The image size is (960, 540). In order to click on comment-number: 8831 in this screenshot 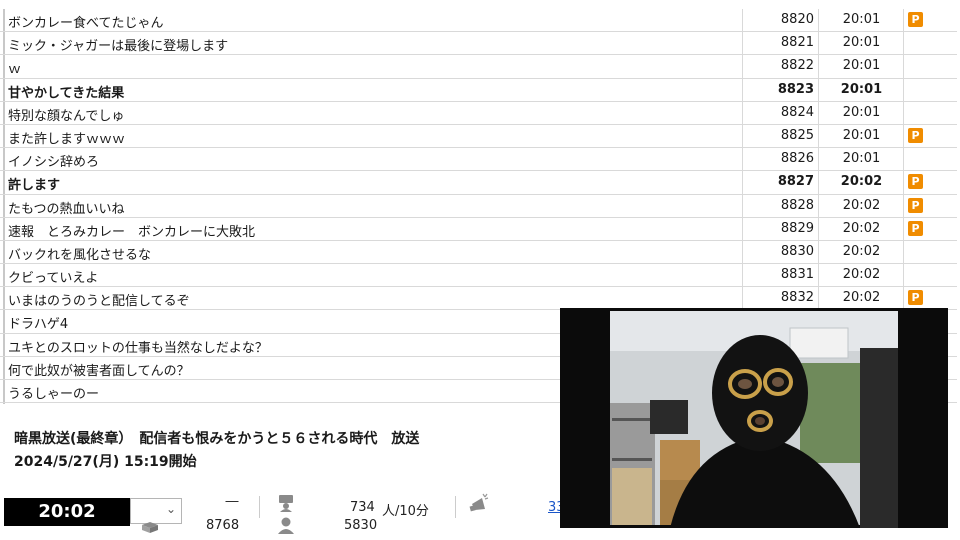, I will do `click(797, 275)`.